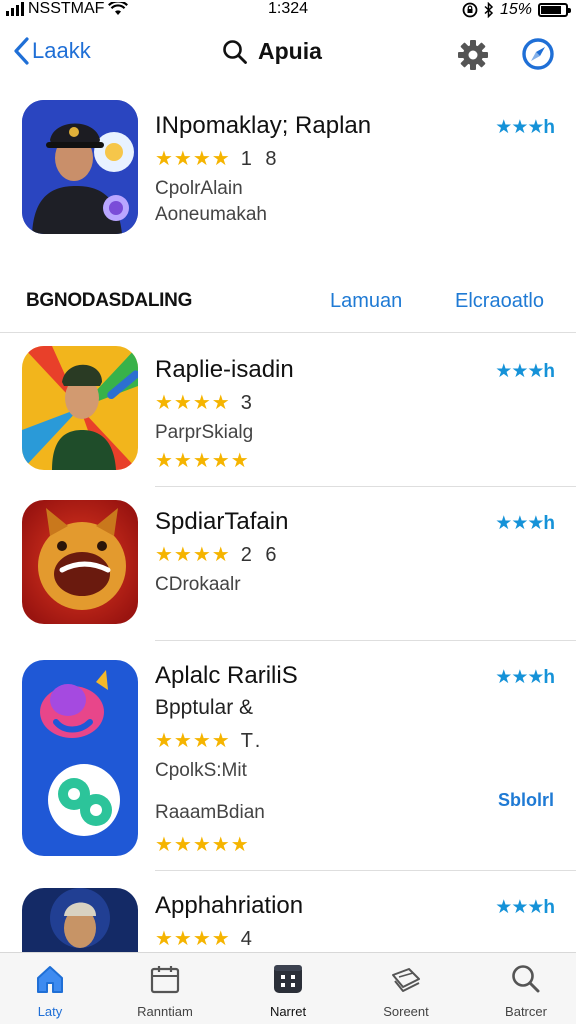 This screenshot has width=576, height=1024. I want to click on app-name: INpomaklay; Raplan, so click(263, 125).